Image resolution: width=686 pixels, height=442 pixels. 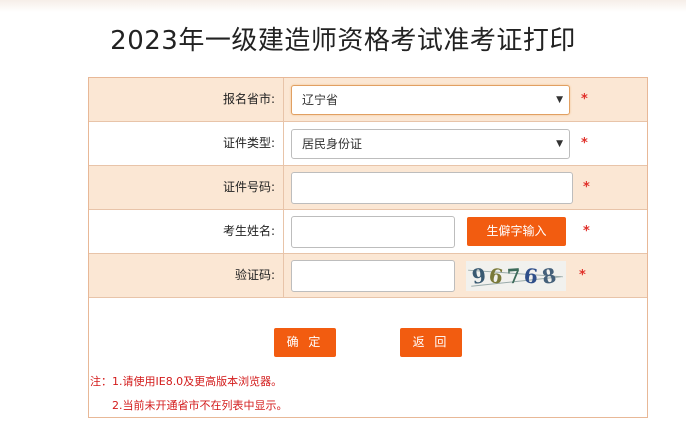 I want to click on confirm-button: 确 定, so click(x=305, y=342).